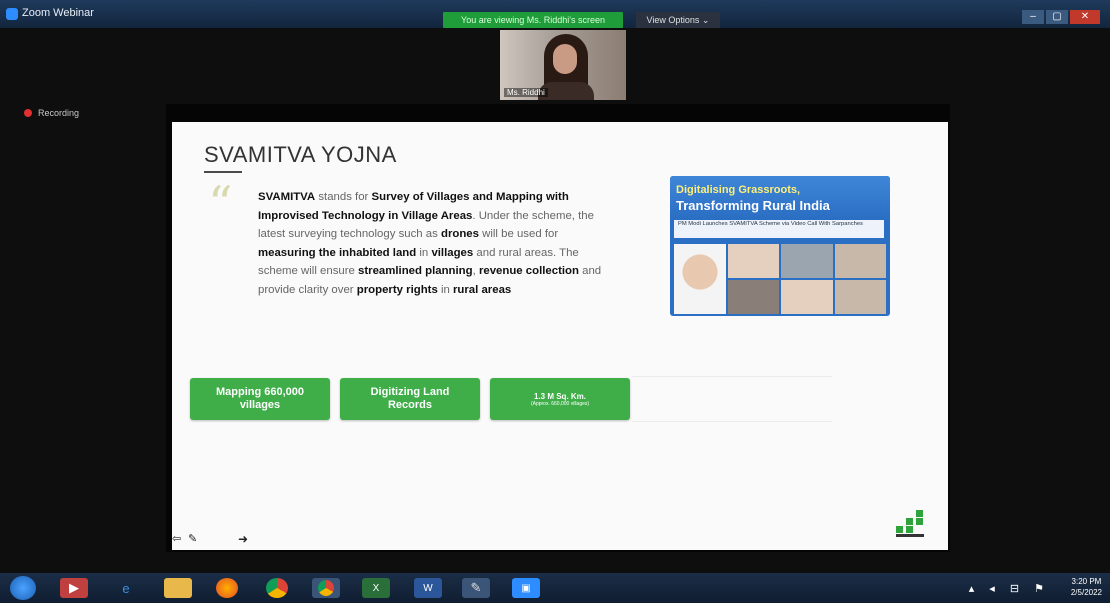 This screenshot has height=603, width=1110. I want to click on zoom-logo-icon, so click(12, 14).